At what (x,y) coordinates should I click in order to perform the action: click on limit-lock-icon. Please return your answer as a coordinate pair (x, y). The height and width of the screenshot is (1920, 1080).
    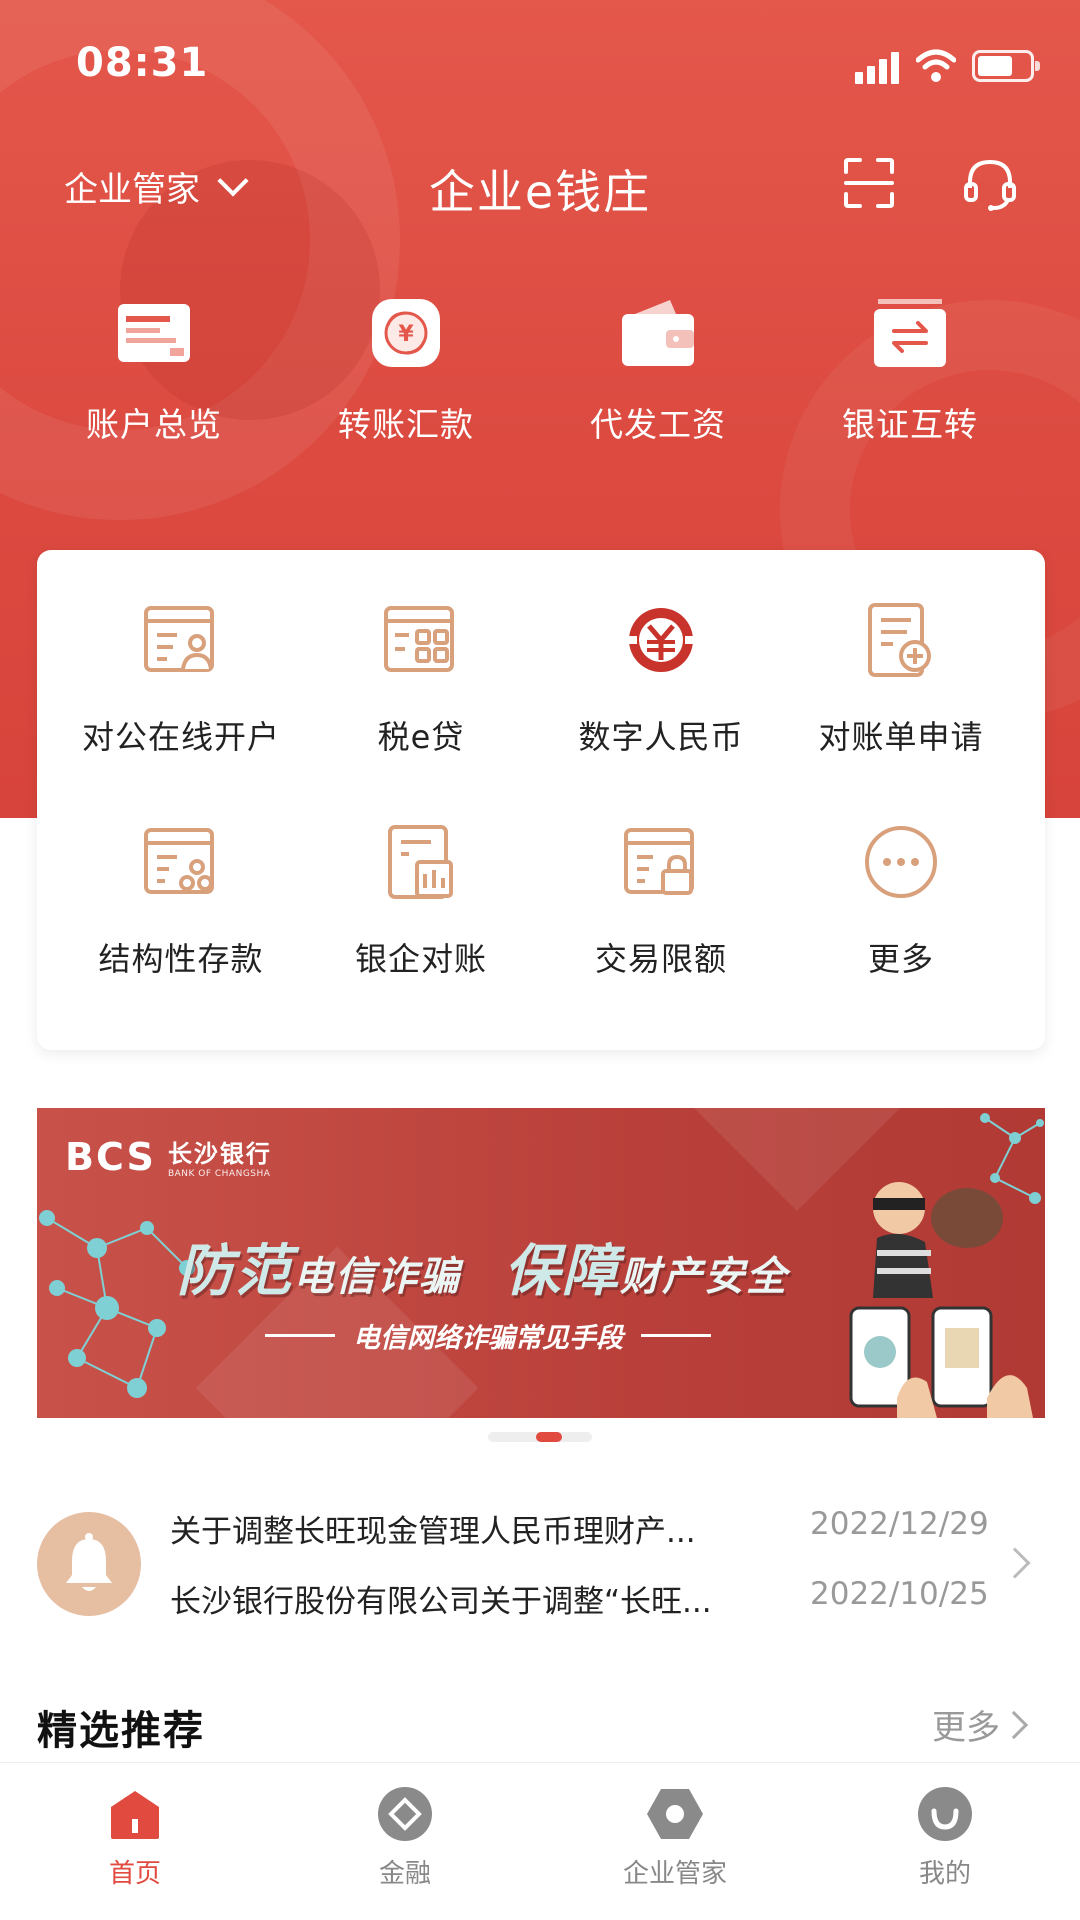
    Looking at the image, I should click on (659, 861).